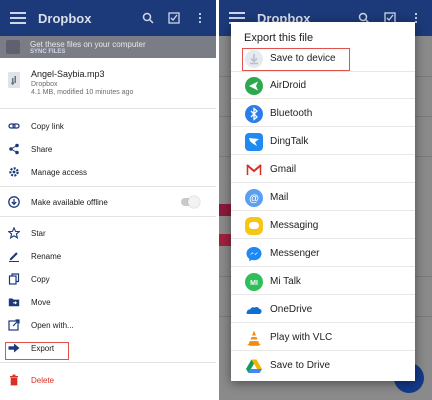 This screenshot has height=400, width=432. What do you see at coordinates (254, 226) in the screenshot?
I see `messaging-icon` at bounding box center [254, 226].